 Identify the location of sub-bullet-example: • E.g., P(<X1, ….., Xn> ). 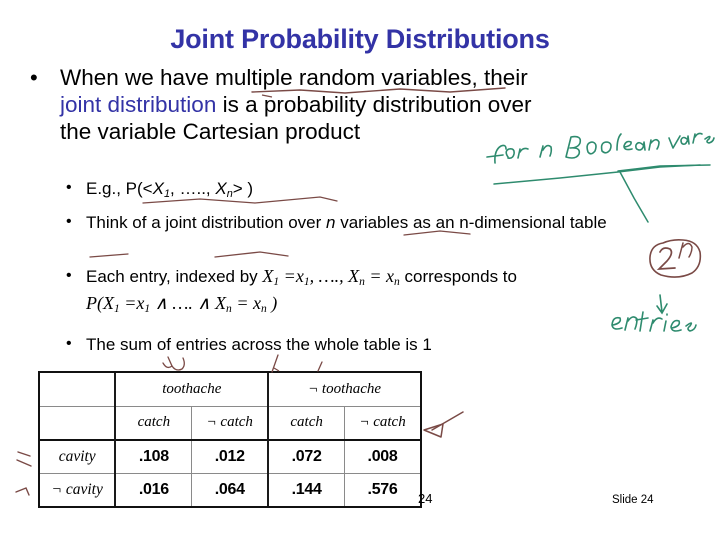
(366, 191).